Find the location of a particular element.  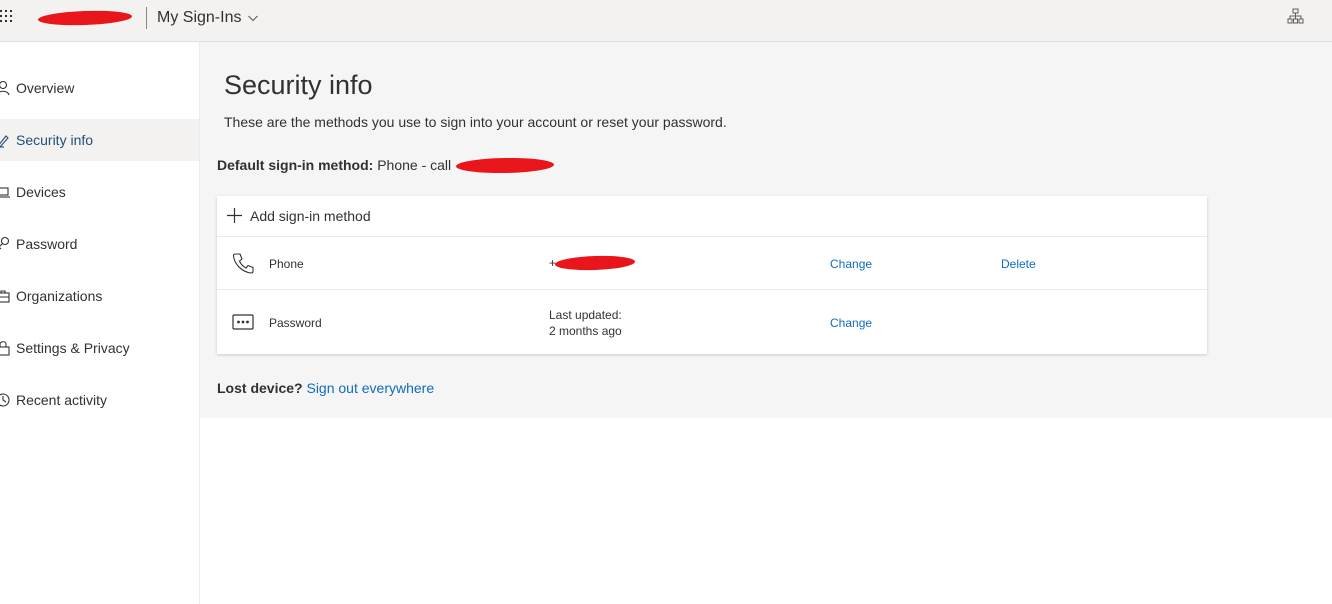

sidebar-item-organizations: Organizations is located at coordinates (99, 296).